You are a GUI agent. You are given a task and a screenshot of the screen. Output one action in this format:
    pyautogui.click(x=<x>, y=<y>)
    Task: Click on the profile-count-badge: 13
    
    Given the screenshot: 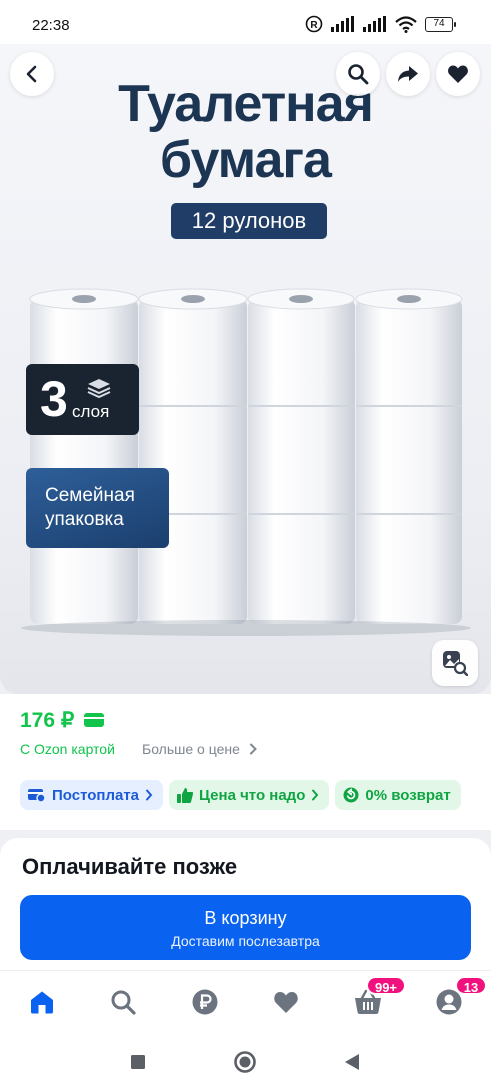 What is the action you would take?
    pyautogui.click(x=471, y=985)
    